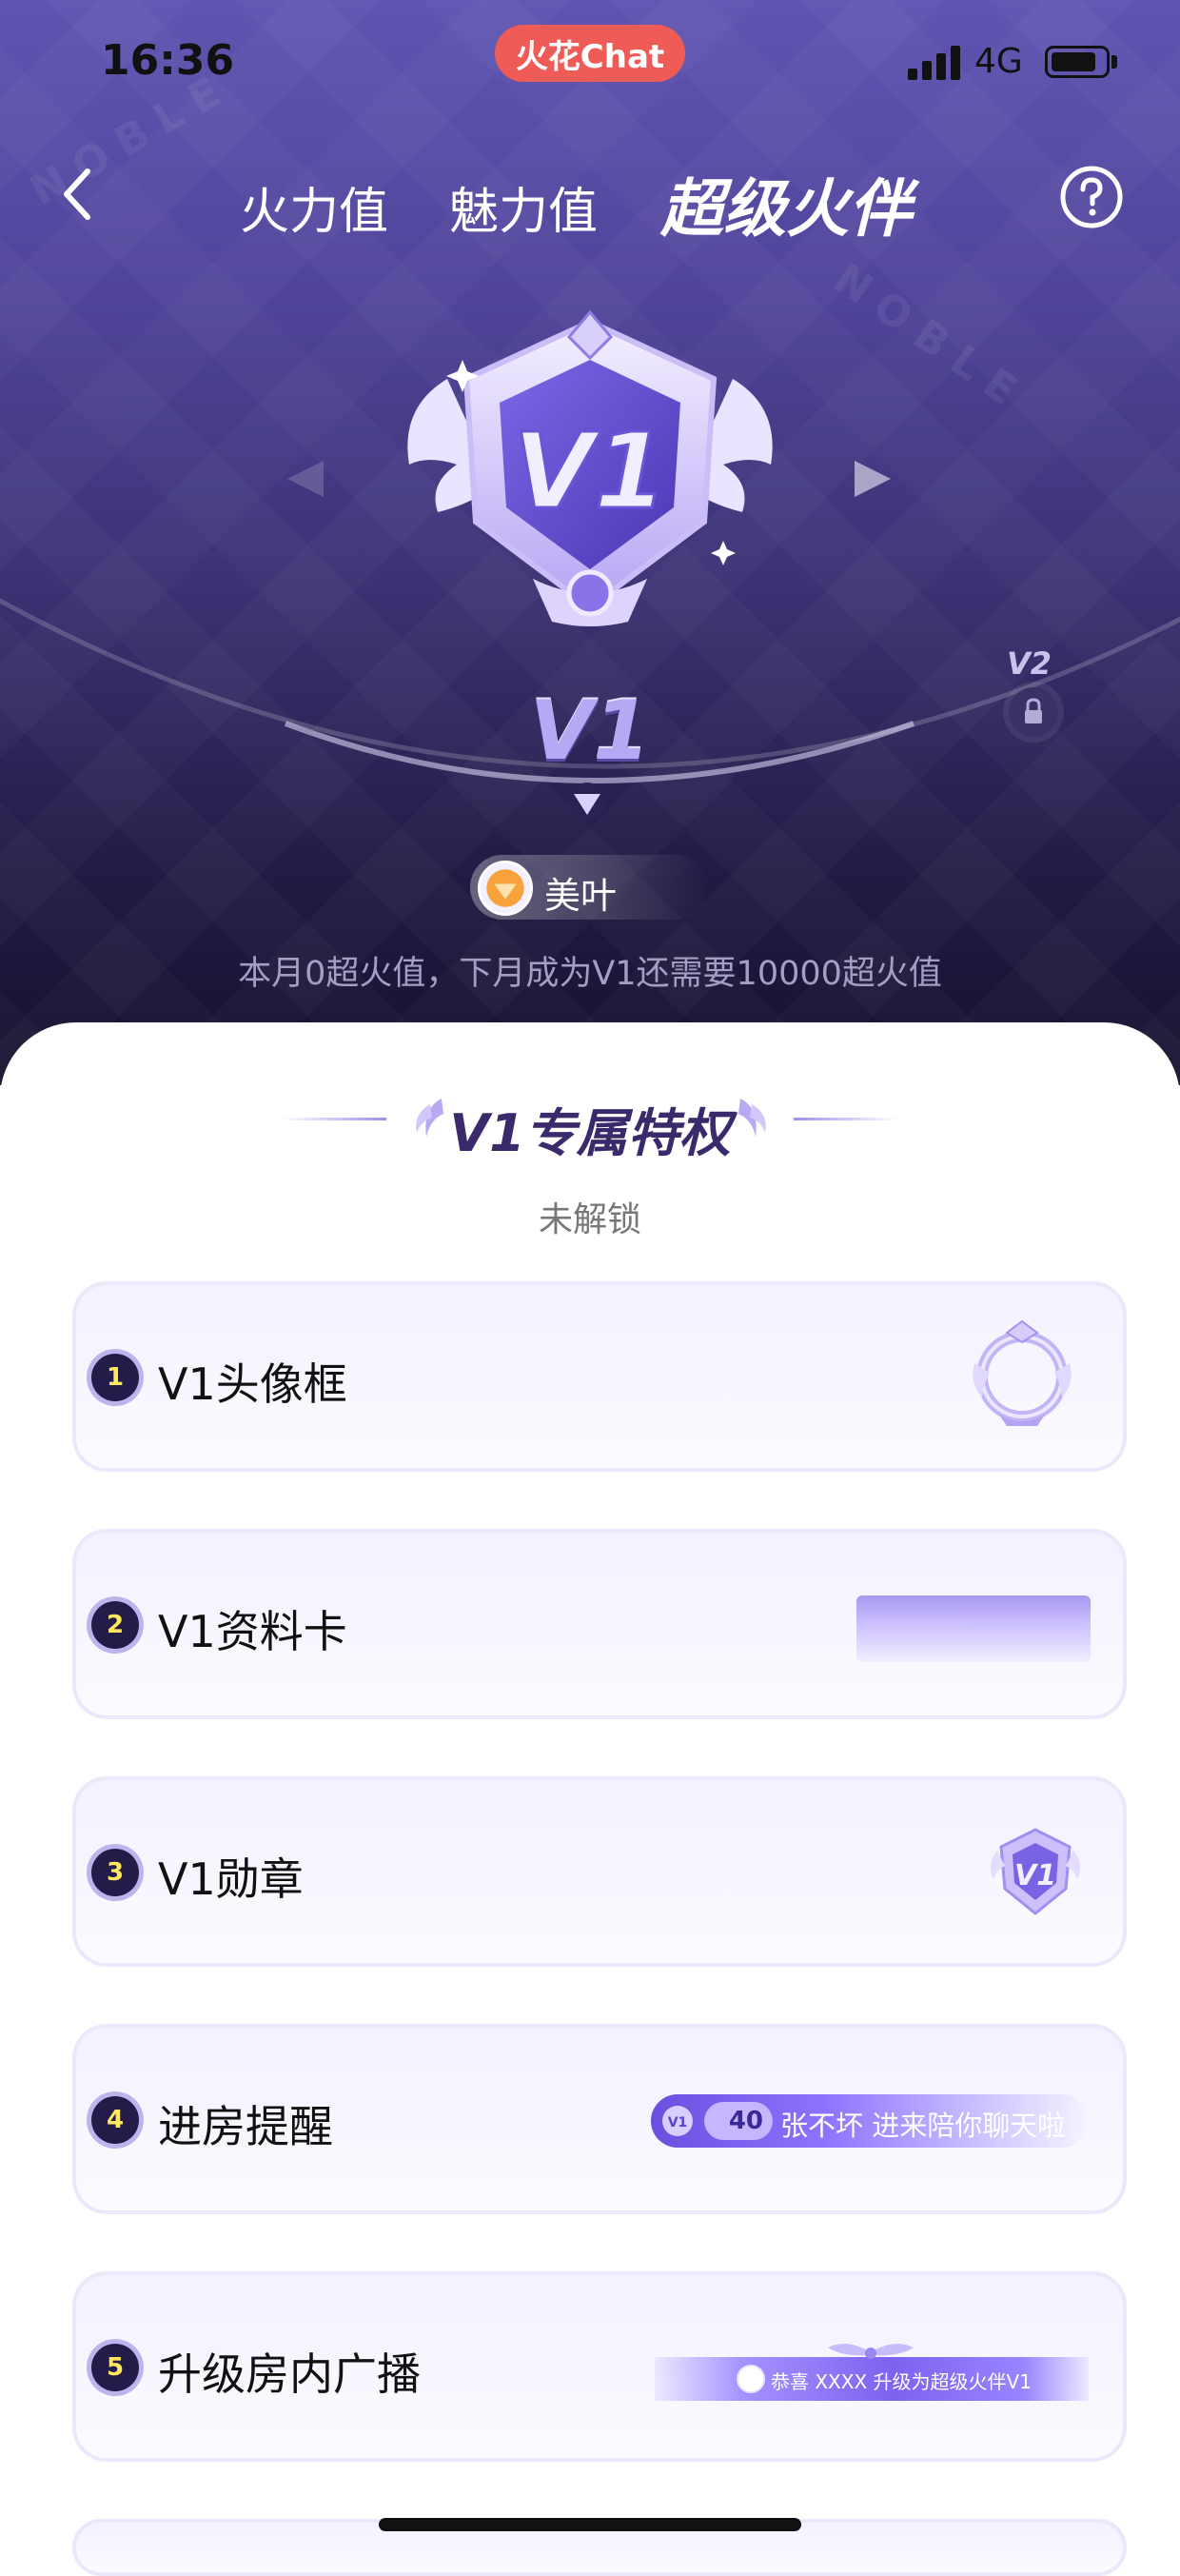 This screenshot has height=2576, width=1180. Describe the element at coordinates (306, 479) in the screenshot. I see `prev-level-arrow-icon` at that location.